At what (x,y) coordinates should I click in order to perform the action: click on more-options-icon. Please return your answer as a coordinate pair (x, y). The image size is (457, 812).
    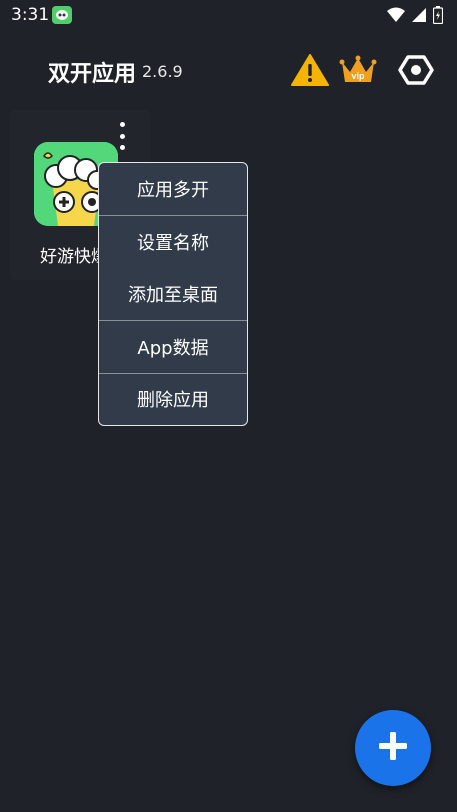
    Looking at the image, I should click on (122, 136).